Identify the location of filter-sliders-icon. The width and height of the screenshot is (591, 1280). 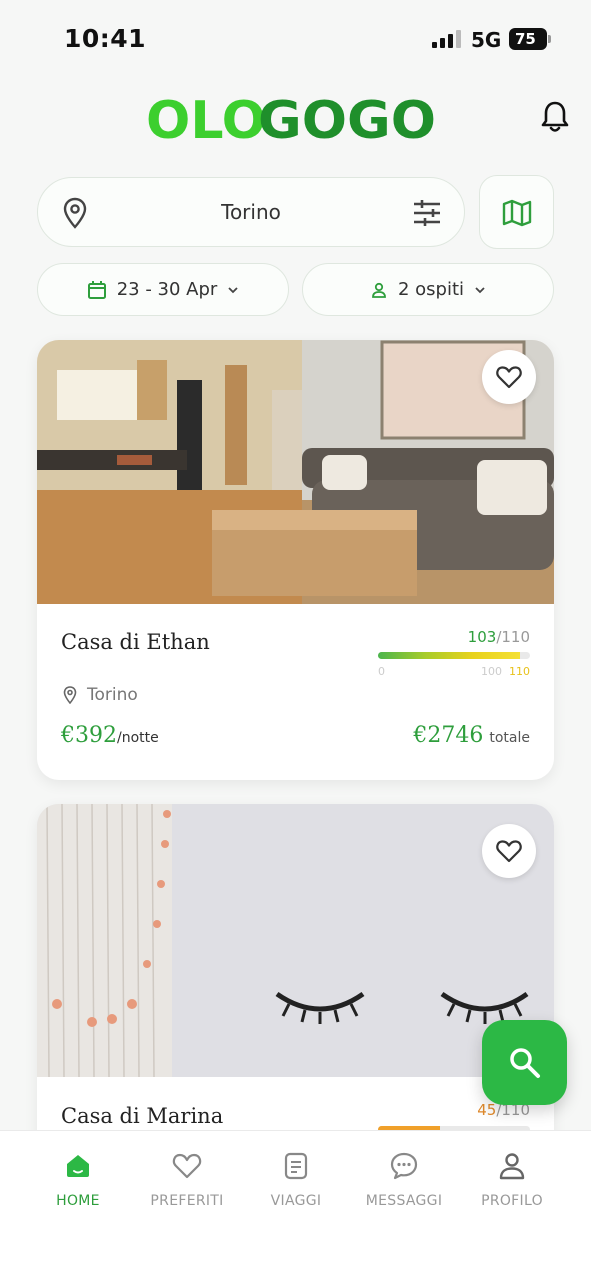
(427, 213).